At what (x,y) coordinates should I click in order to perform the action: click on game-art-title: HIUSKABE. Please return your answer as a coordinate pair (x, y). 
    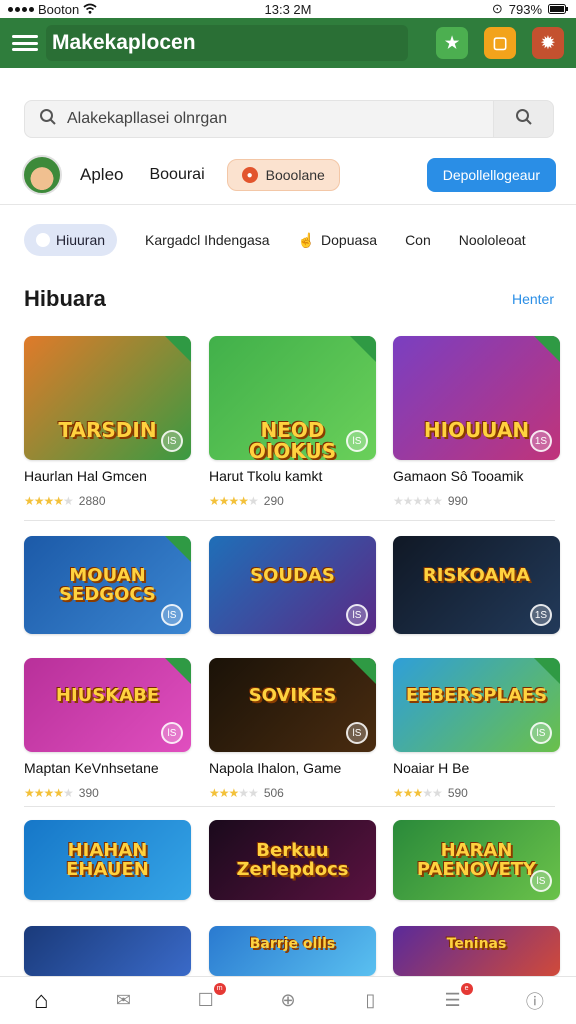
    Looking at the image, I should click on (107, 695).